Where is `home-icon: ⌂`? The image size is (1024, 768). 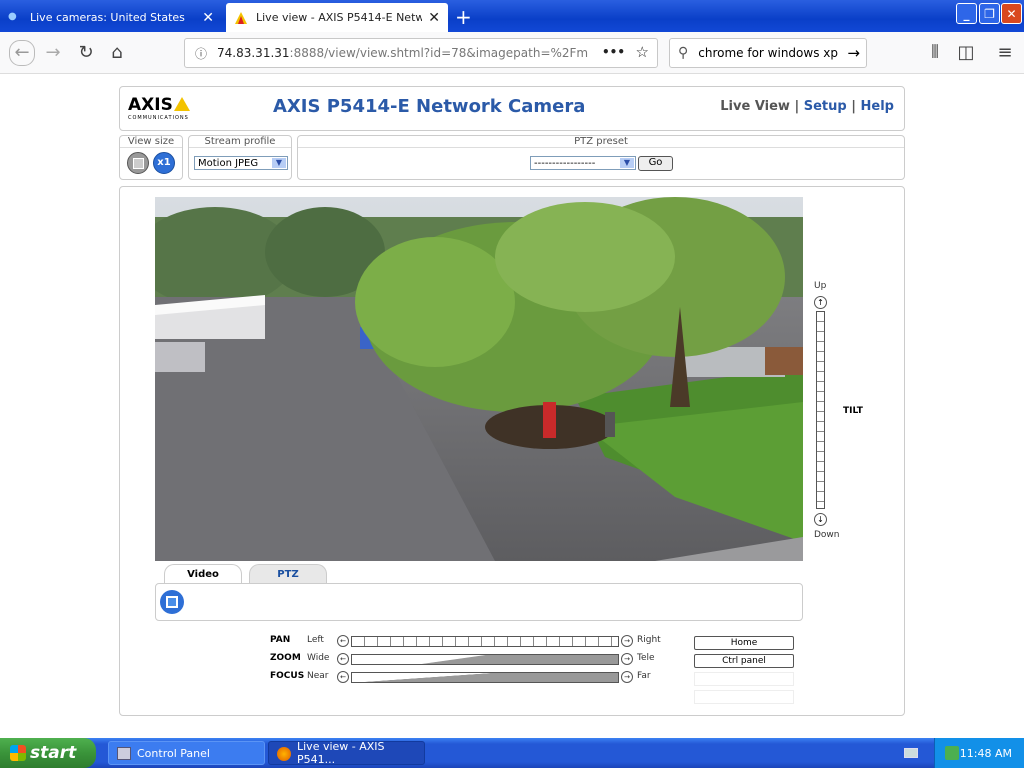
home-icon: ⌂ is located at coordinates (117, 53).